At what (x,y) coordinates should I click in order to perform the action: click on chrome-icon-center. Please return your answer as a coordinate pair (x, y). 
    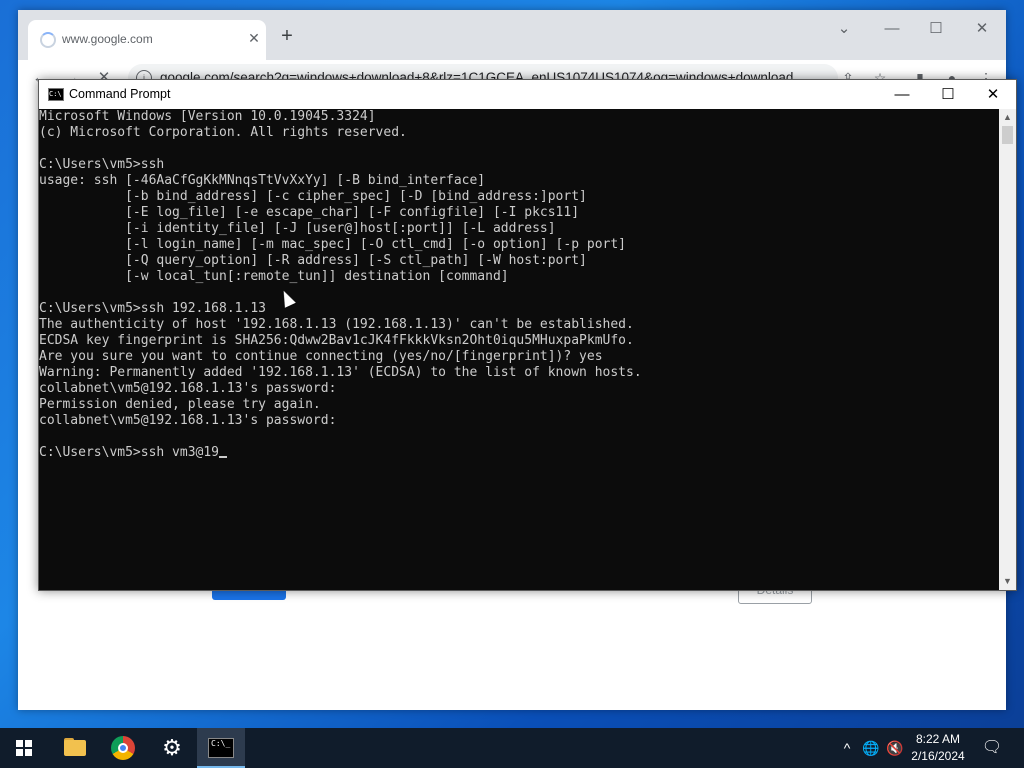
    Looking at the image, I should click on (123, 748).